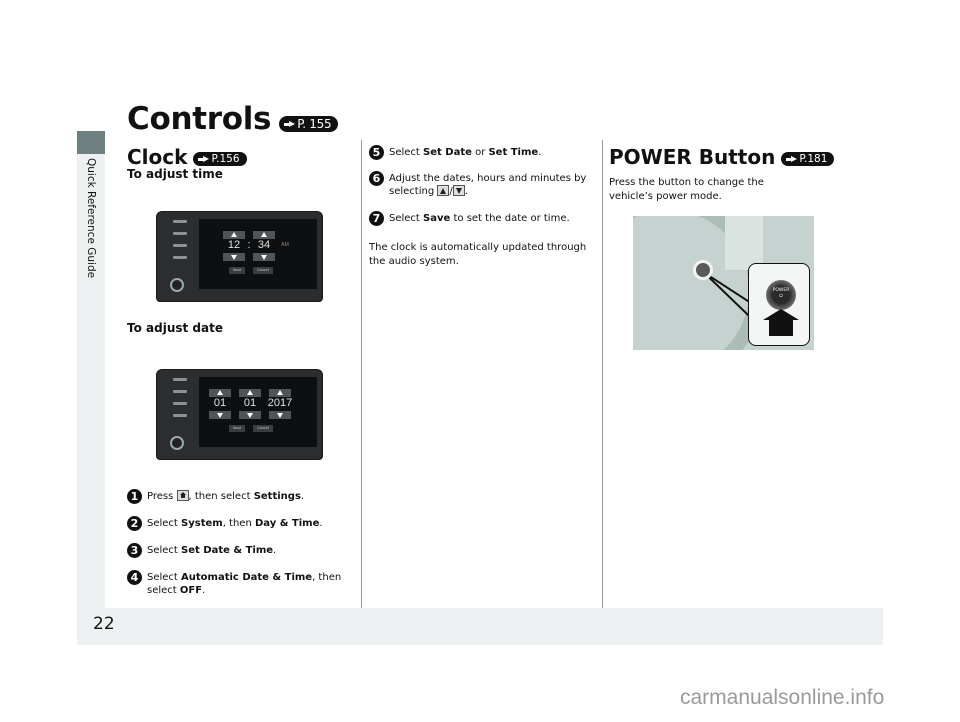  Describe the element at coordinates (479, 218) in the screenshot. I see `step-text: Select Save to set the date or time.` at that location.